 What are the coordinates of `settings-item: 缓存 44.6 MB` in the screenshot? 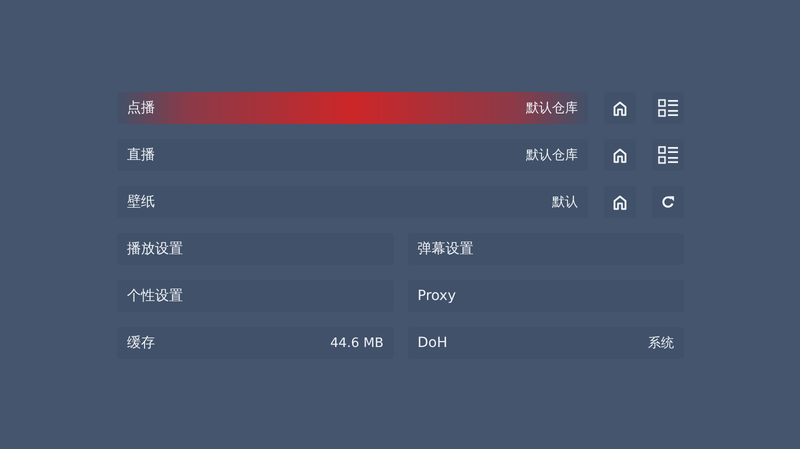 It's located at (255, 343).